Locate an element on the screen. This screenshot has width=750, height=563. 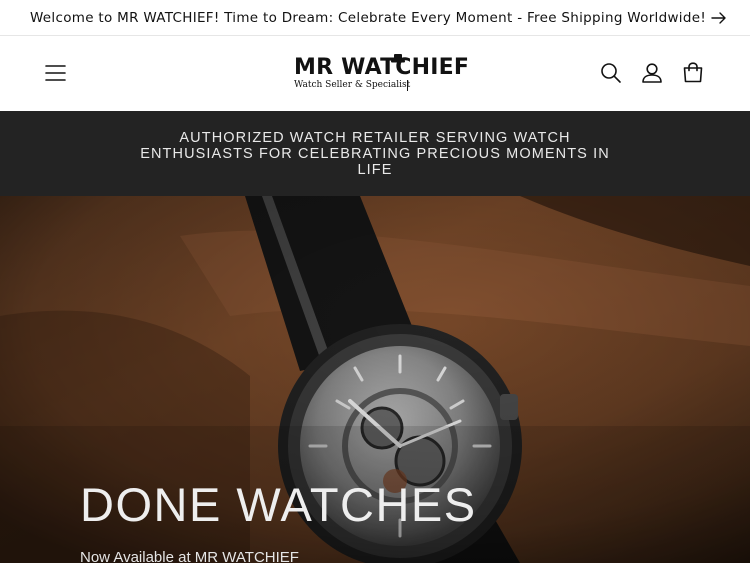
site-header: MR WATCHIEF Watch Seller & Specialist is located at coordinates (375, 73).